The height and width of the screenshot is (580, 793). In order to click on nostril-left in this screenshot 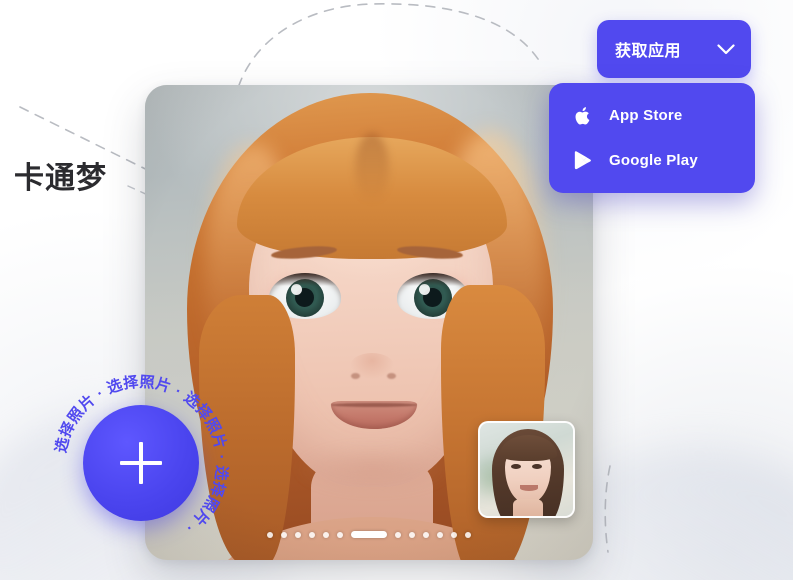, I will do `click(355, 376)`.